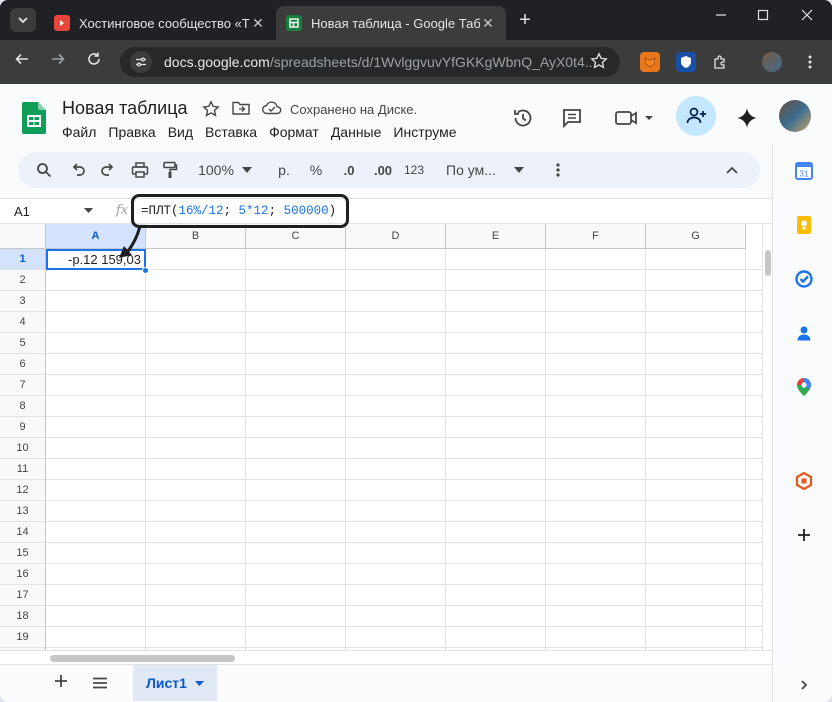  Describe the element at coordinates (804, 225) in the screenshot. I see `keep-icon` at that location.